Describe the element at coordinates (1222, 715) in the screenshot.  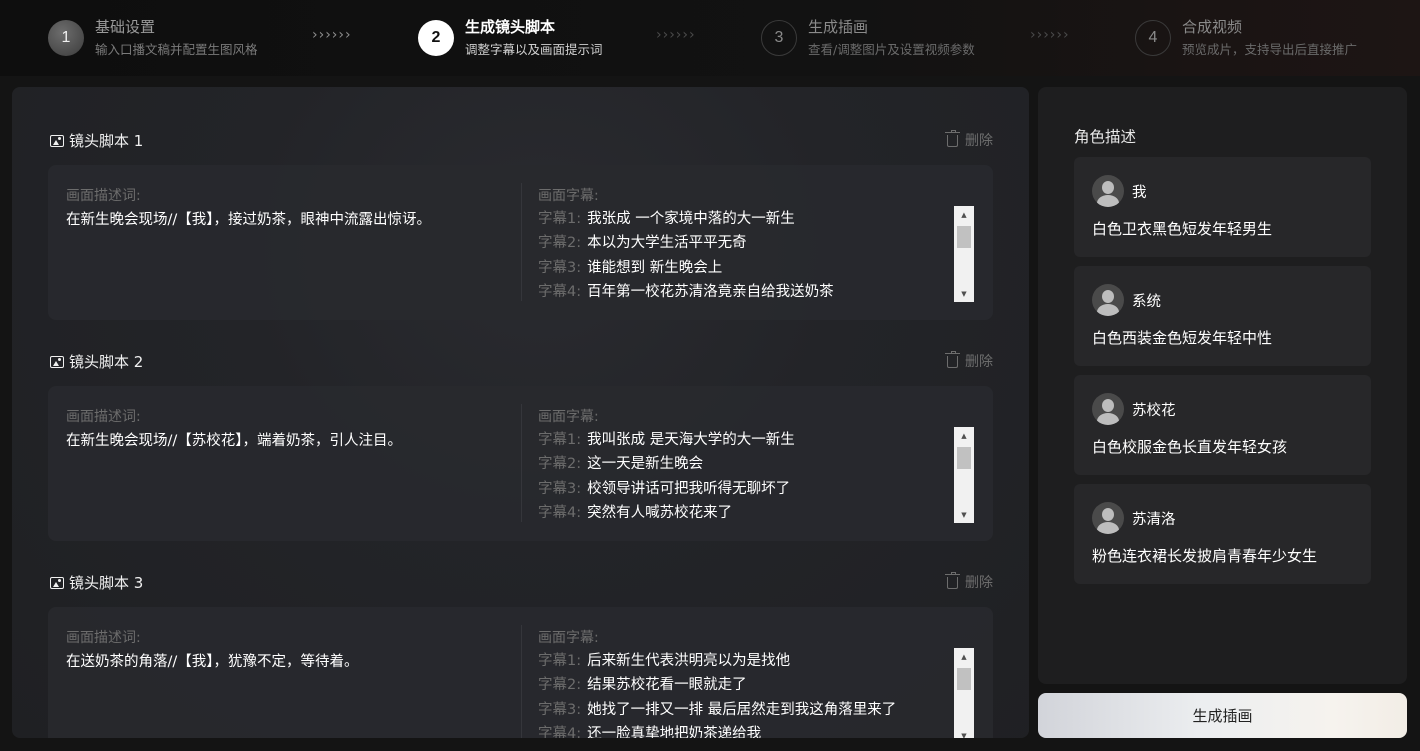
I see `generate-illustration-button: 生成插画` at that location.